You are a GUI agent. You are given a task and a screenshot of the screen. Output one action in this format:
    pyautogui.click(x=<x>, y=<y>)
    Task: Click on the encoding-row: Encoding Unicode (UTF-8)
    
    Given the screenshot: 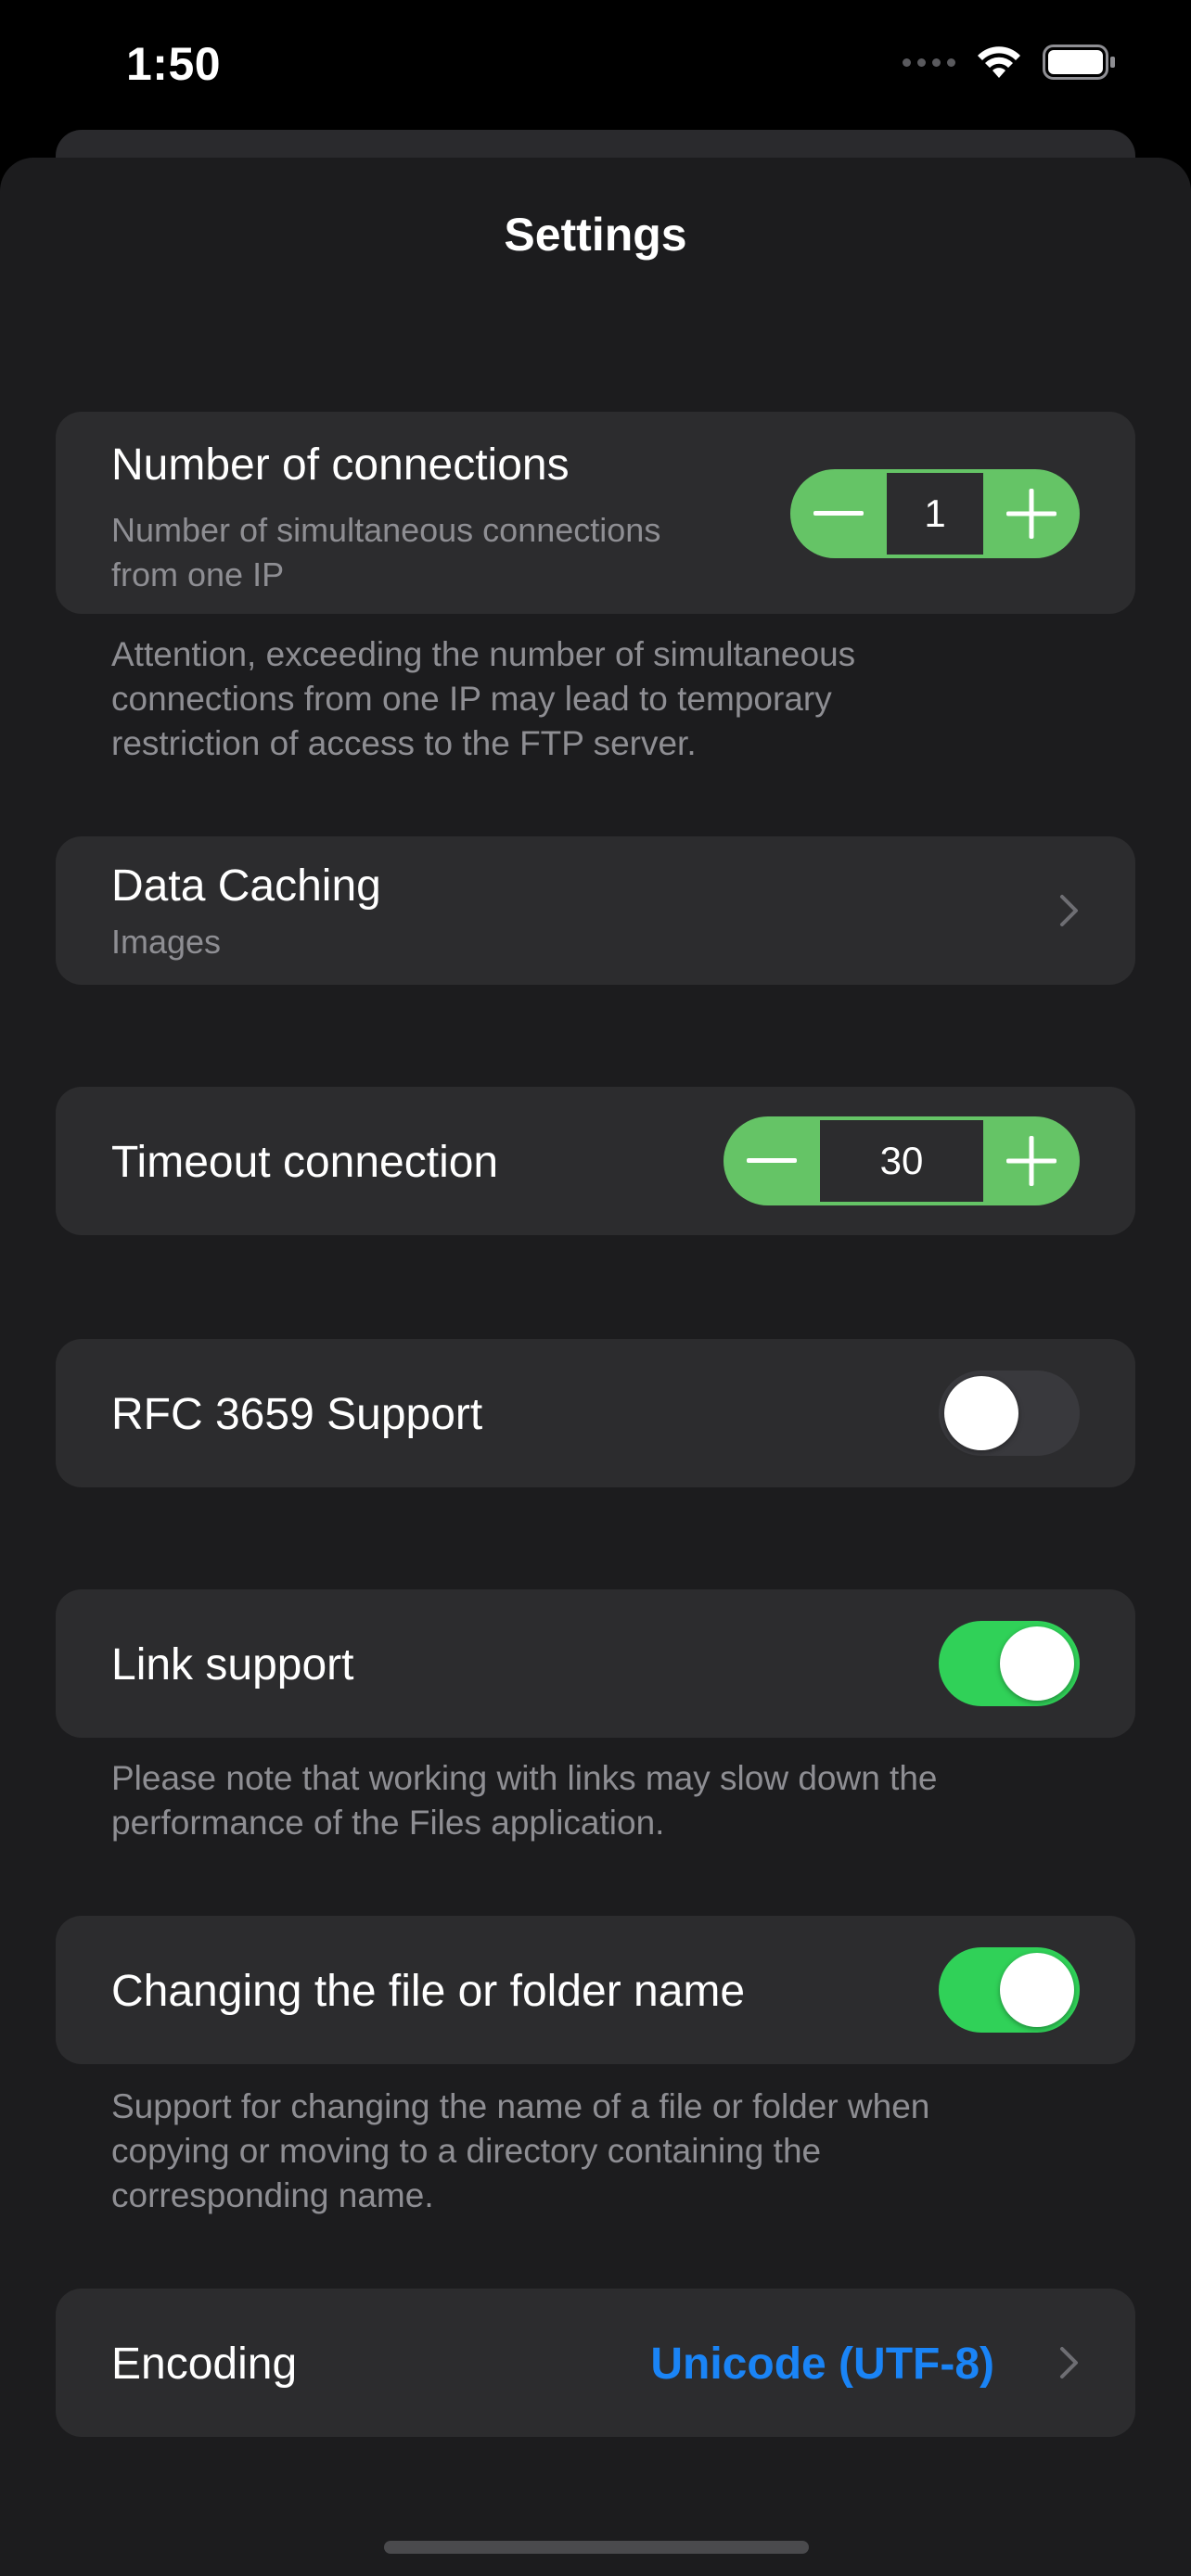 What is the action you would take?
    pyautogui.click(x=595, y=2363)
    